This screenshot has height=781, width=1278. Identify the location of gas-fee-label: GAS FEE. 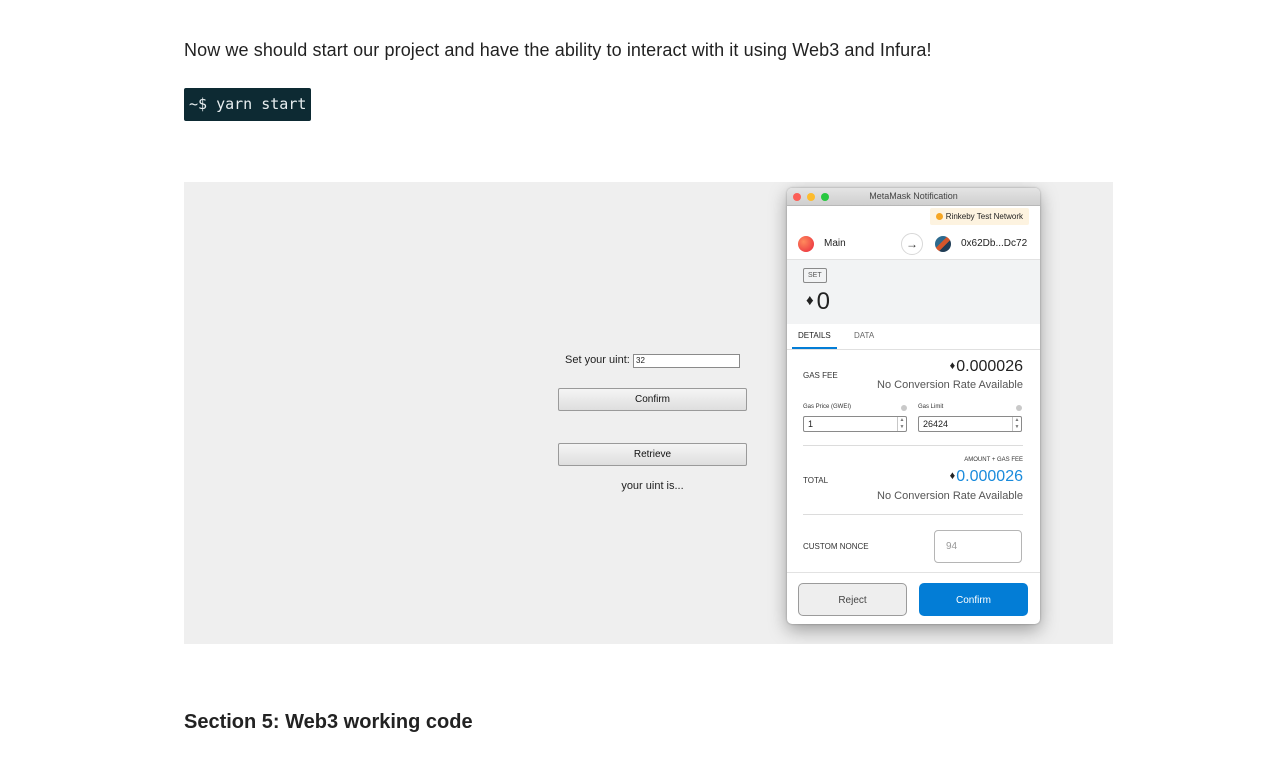
(820, 375).